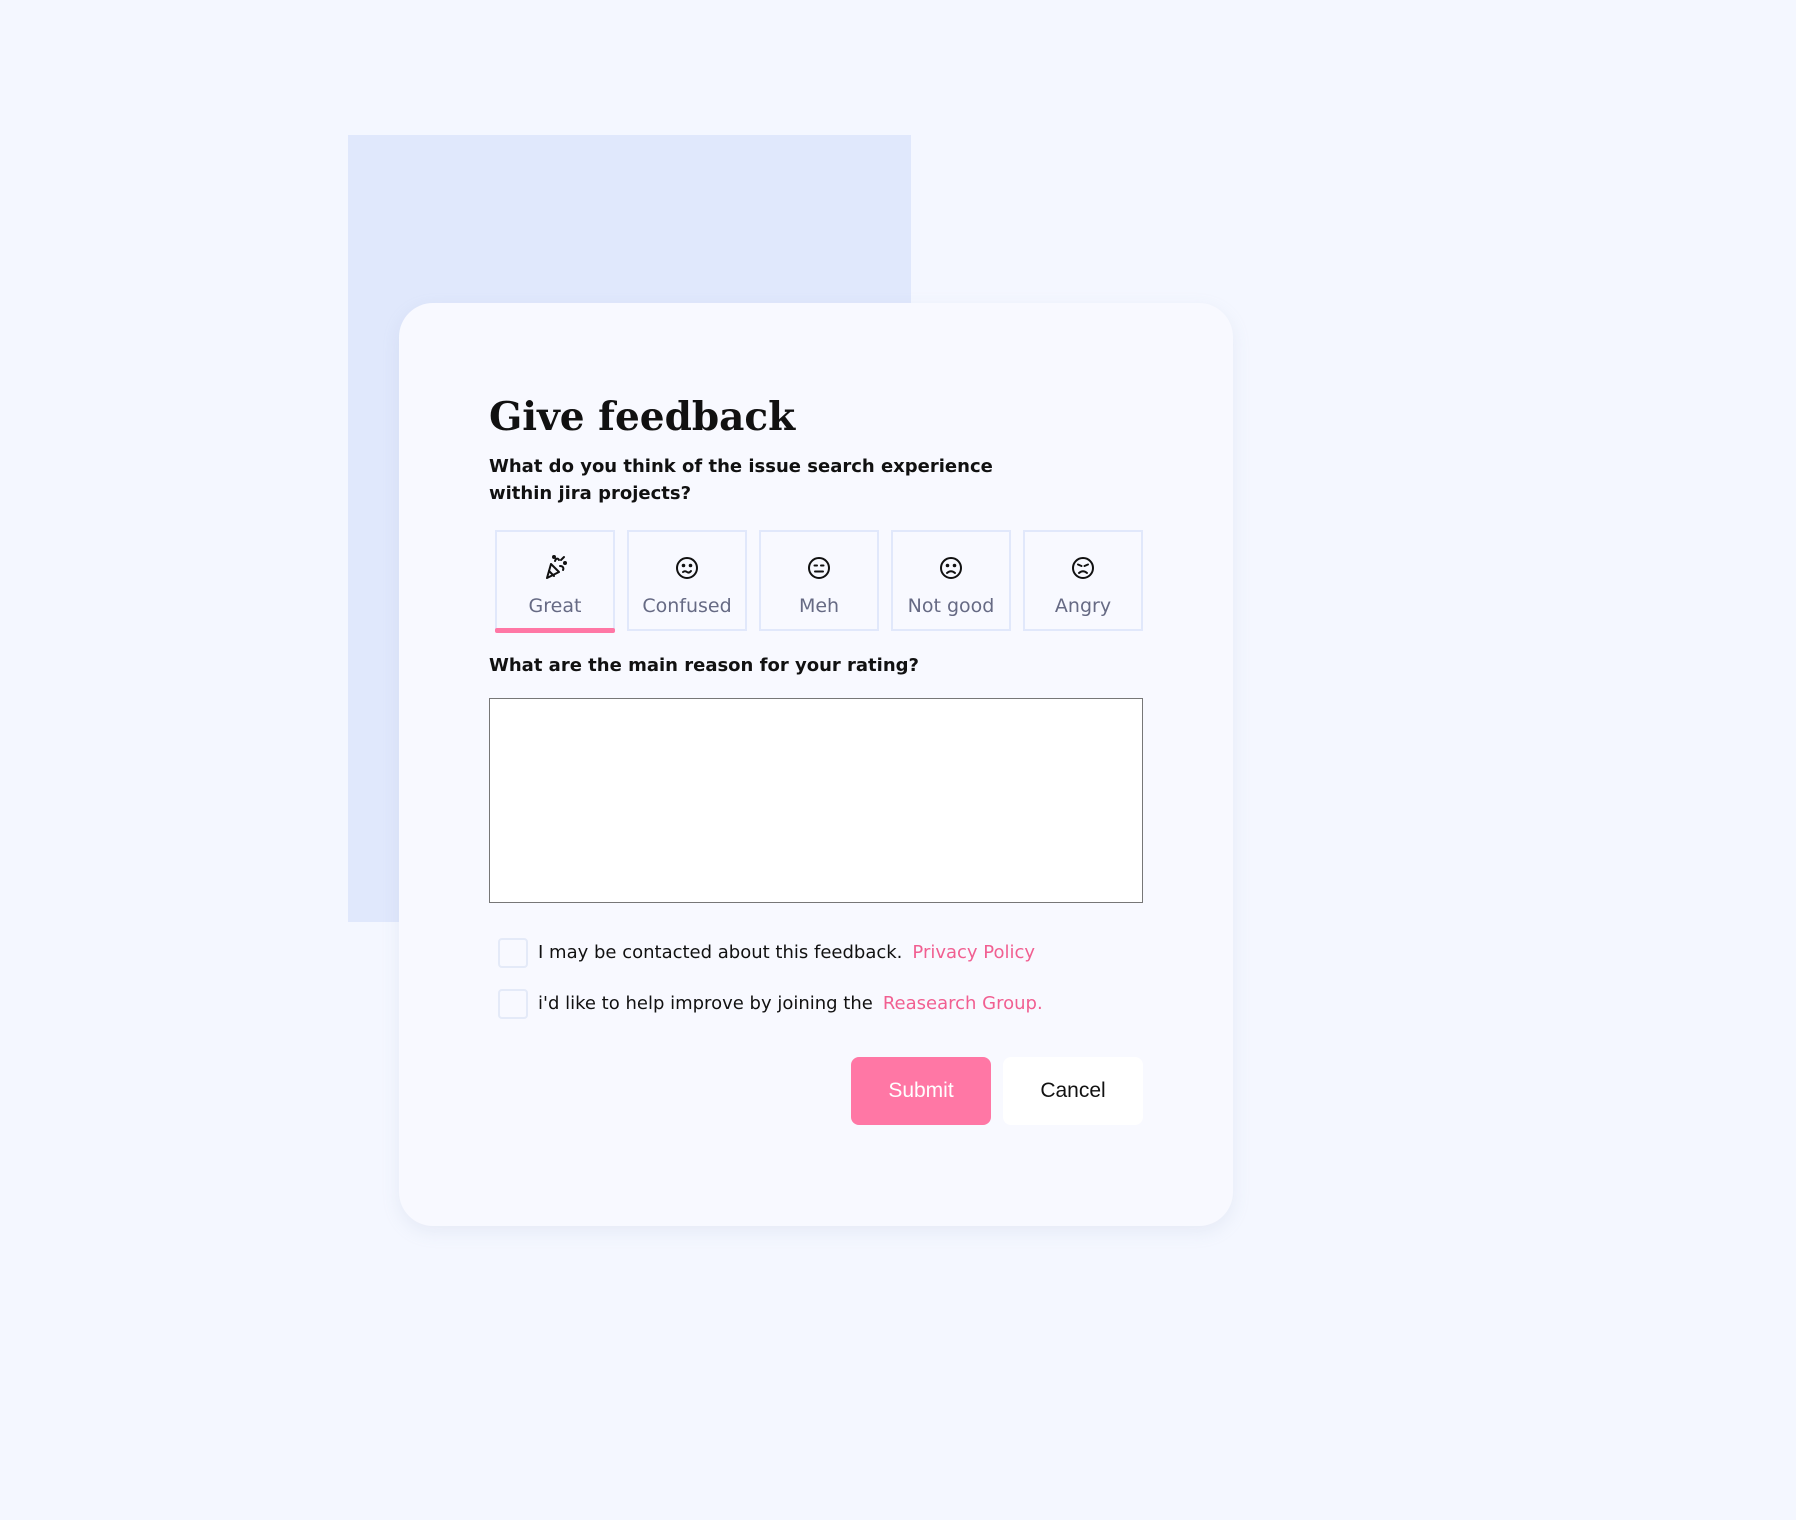 The width and height of the screenshot is (1796, 1520). What do you see at coordinates (642, 417) in the screenshot?
I see `dialog-title: Give feedback` at bounding box center [642, 417].